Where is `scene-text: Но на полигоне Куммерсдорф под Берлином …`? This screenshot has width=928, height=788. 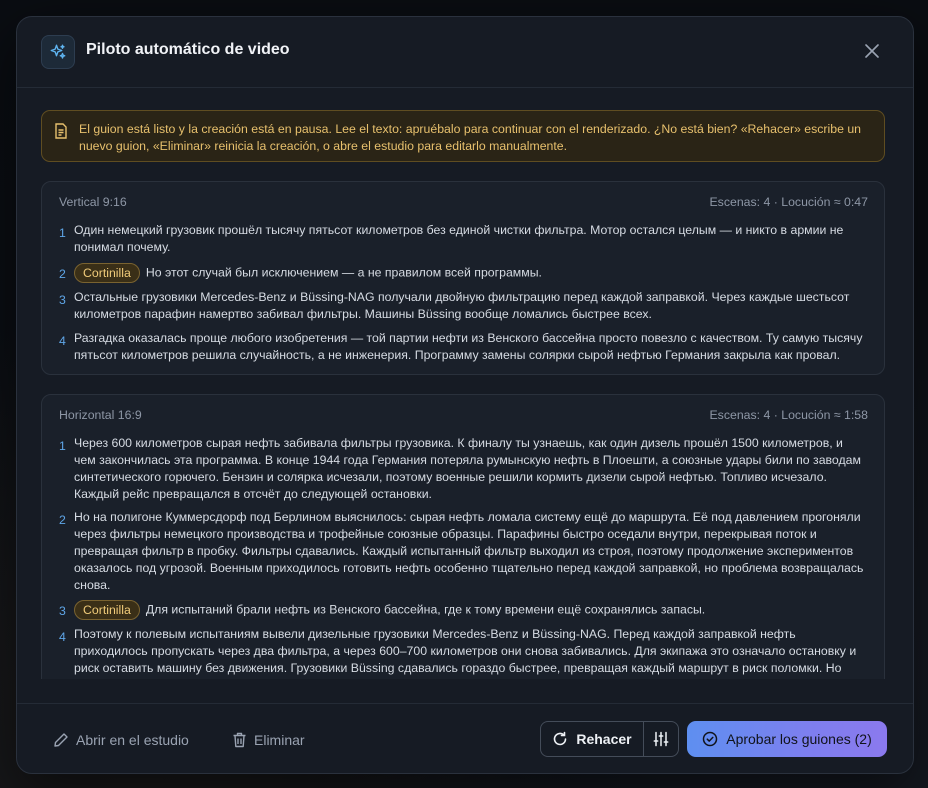 scene-text: Но на полигоне Куммерсдорф под Берлином … is located at coordinates (469, 551).